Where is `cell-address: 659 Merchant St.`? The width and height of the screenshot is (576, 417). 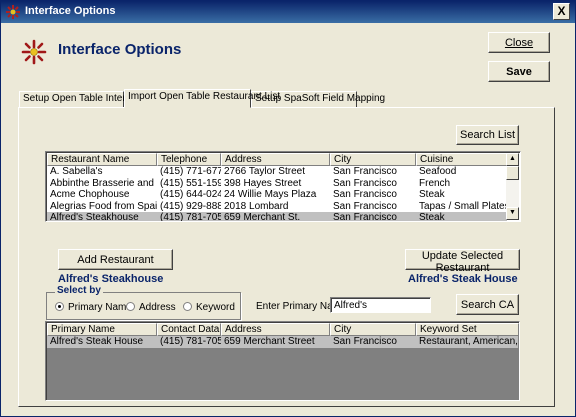
cell-address: 659 Merchant St. is located at coordinates (262, 217).